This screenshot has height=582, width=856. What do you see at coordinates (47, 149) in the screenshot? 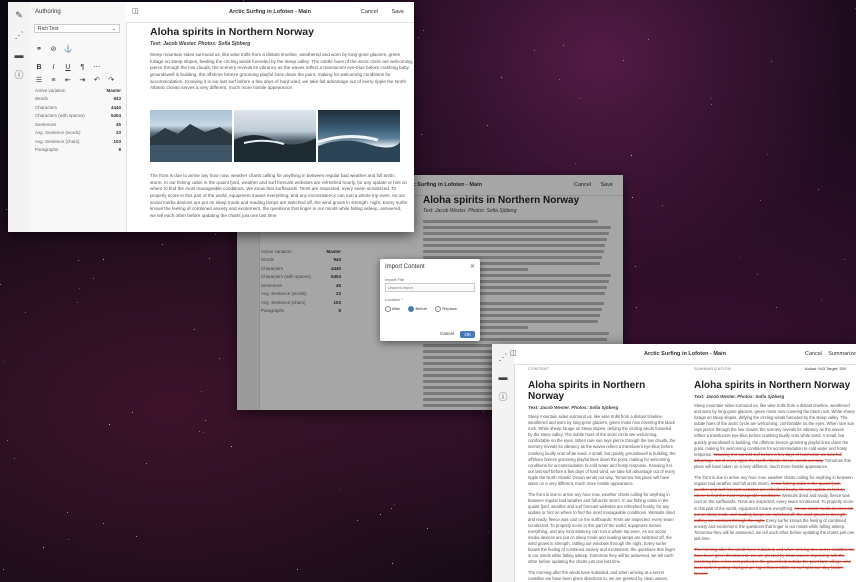
I see `stat-label: Paragraphs` at bounding box center [47, 149].